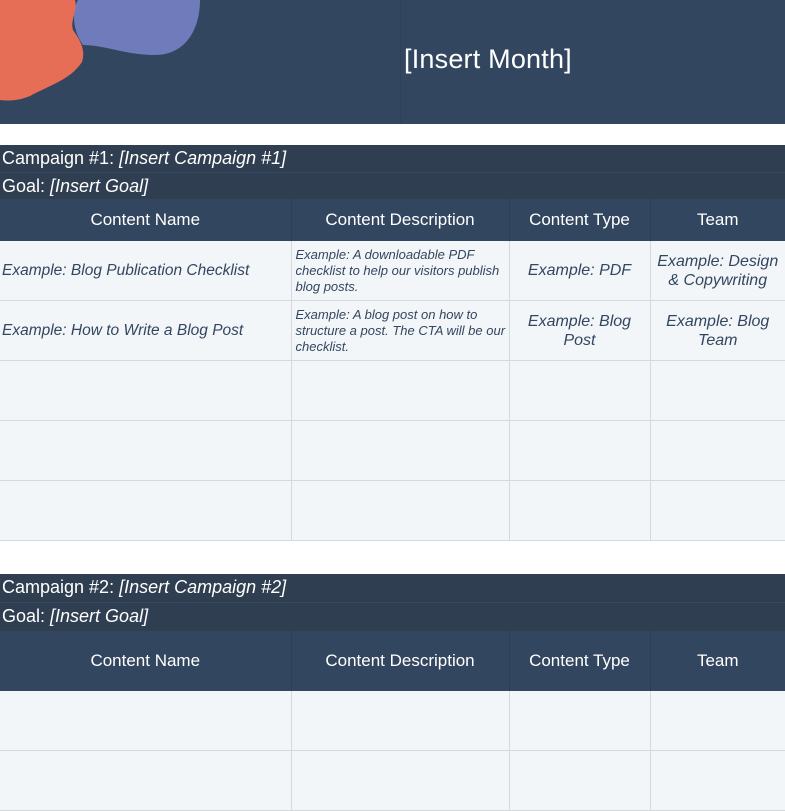 The image size is (785, 811). I want to click on campaign-label: Campaign #1:, so click(61, 158).